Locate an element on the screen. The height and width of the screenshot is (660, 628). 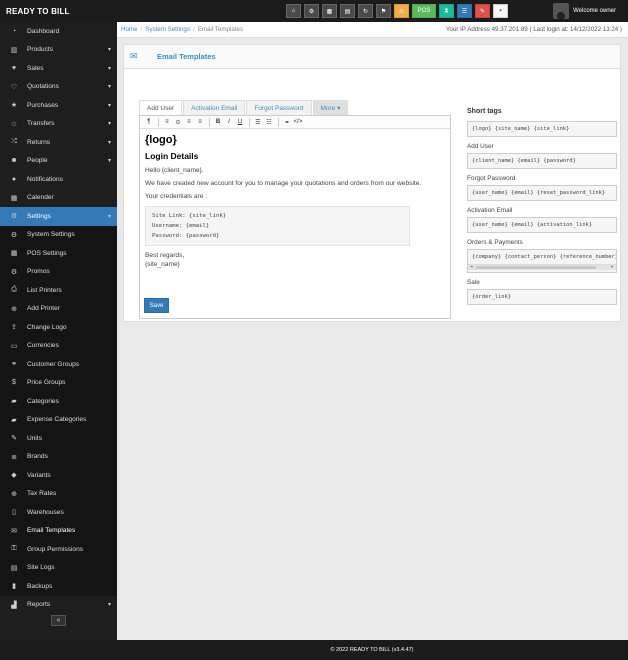
save-button: Save is located at coordinates (156, 305).